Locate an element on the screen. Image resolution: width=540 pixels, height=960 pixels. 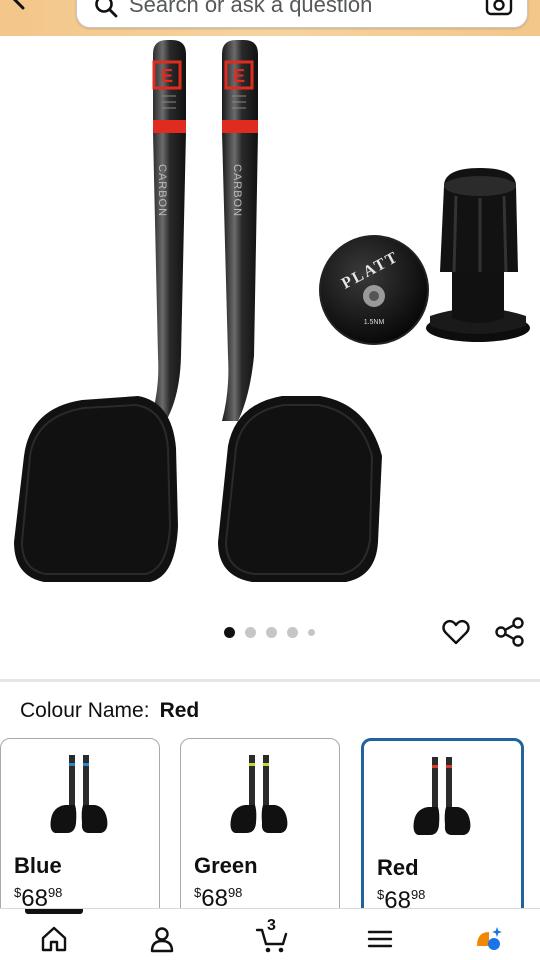
green-variant-thumbnail is located at coordinates (259, 794).